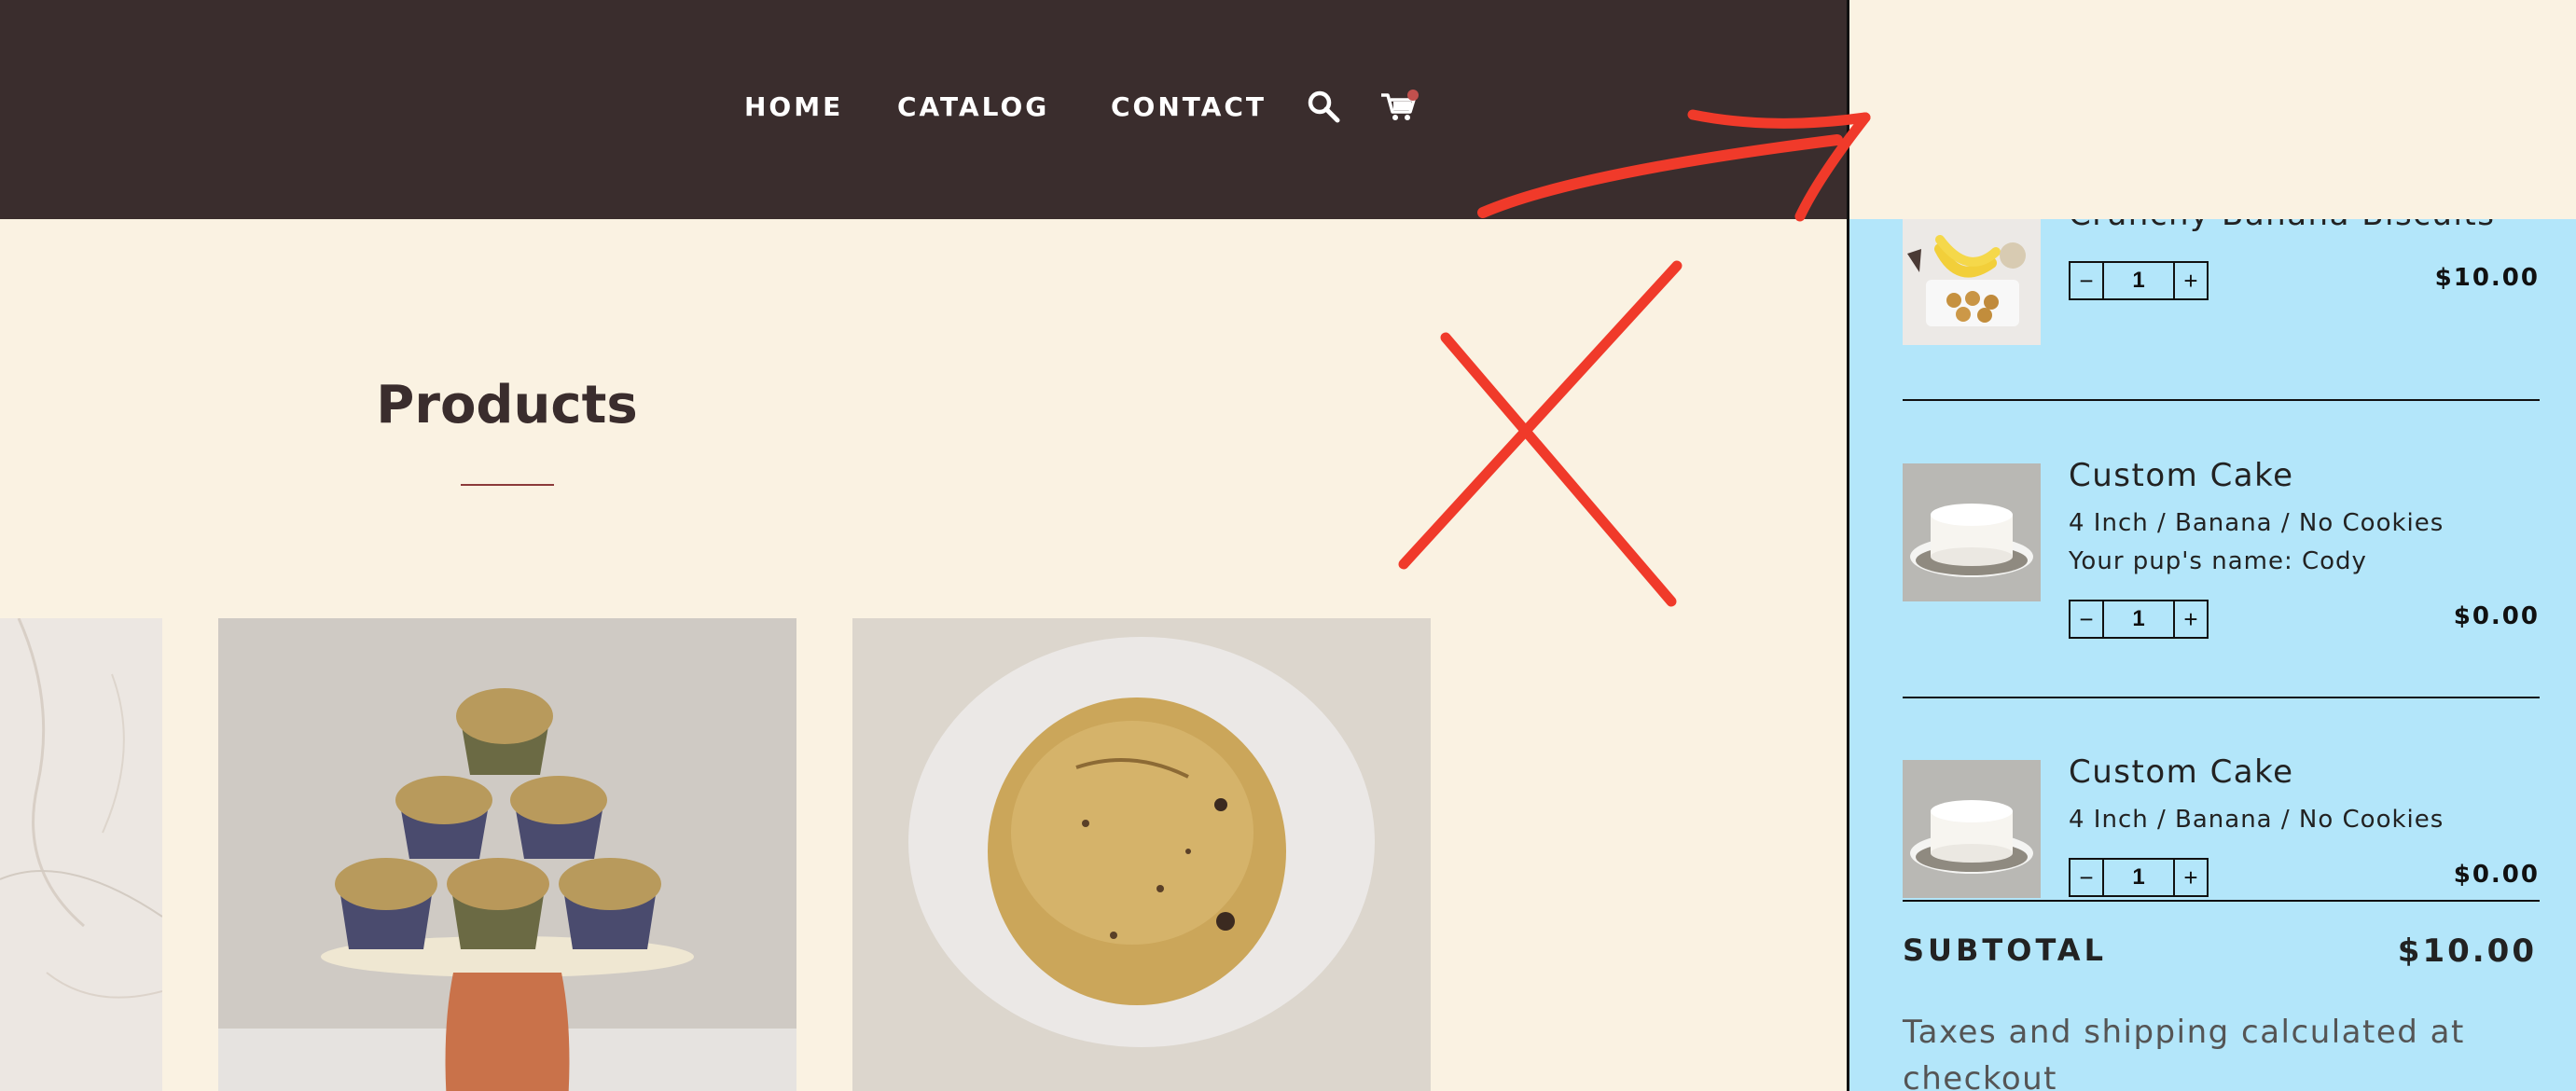  What do you see at coordinates (973, 106) in the screenshot?
I see `nav-catalog-link: CATALOG` at bounding box center [973, 106].